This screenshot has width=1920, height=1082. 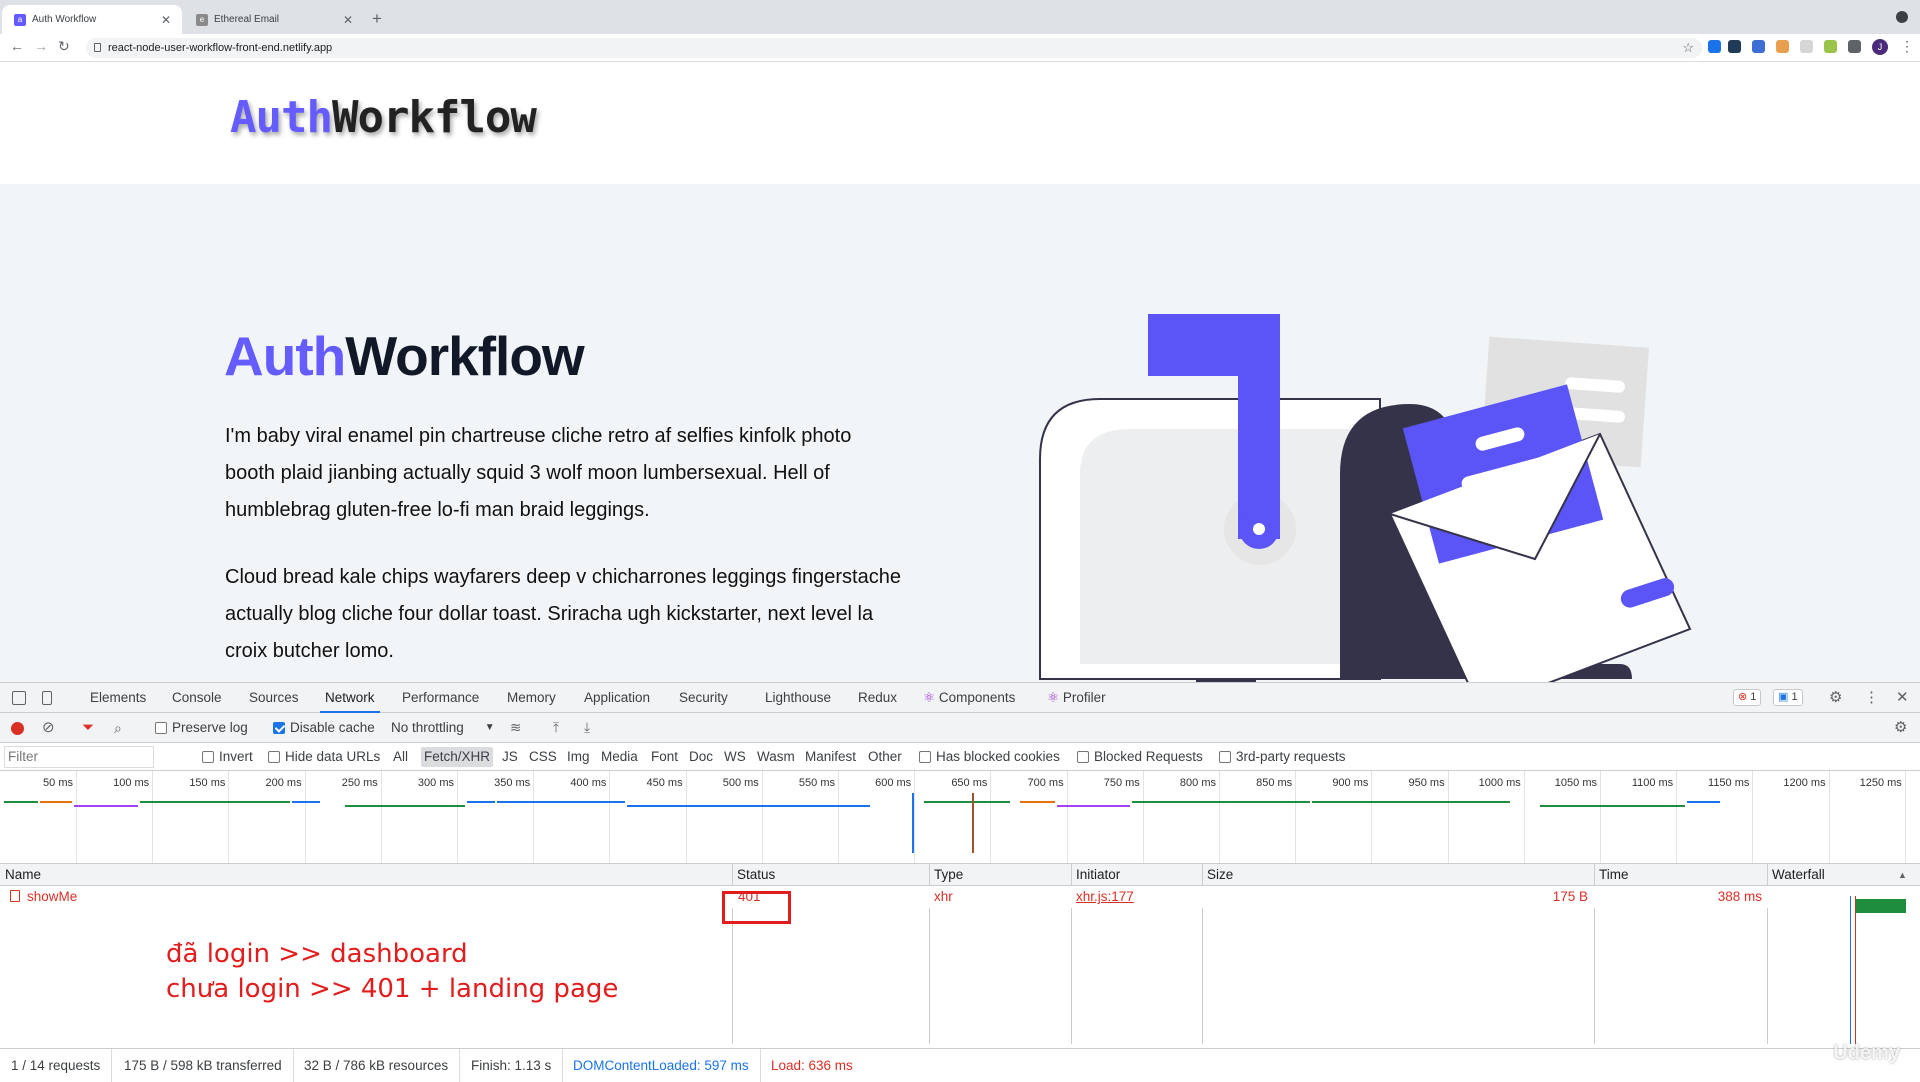 I want to click on type-filter-js: JS, so click(x=510, y=757).